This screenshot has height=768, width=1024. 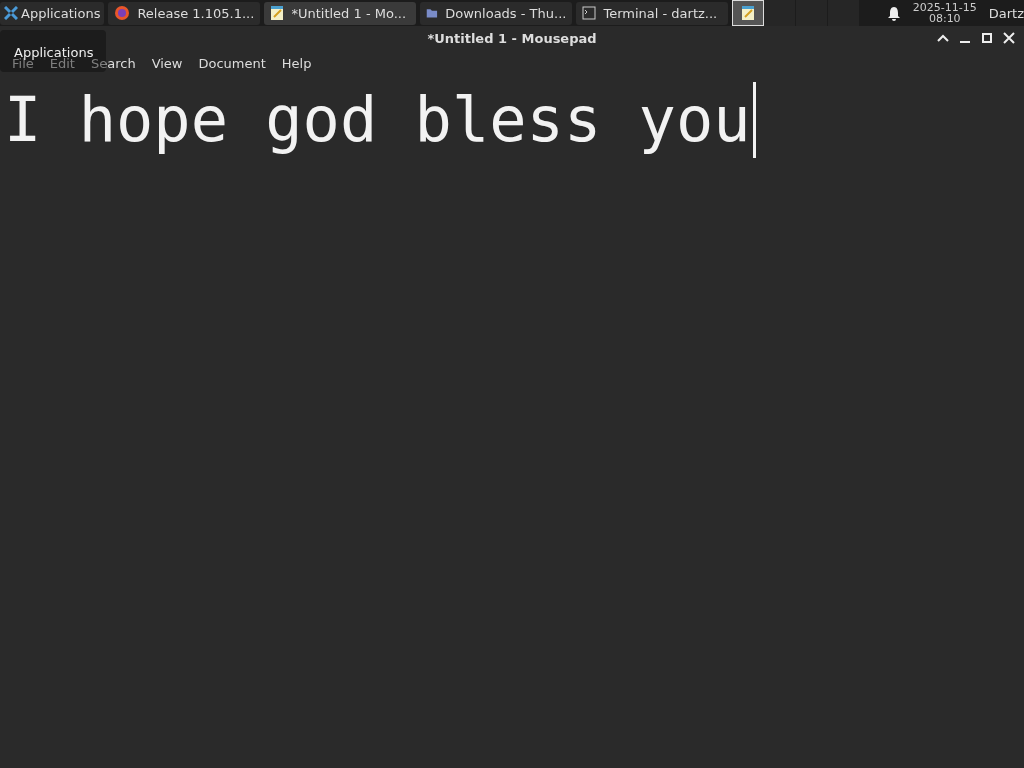 What do you see at coordinates (54, 52) in the screenshot?
I see `tooltip-text: Applications` at bounding box center [54, 52].